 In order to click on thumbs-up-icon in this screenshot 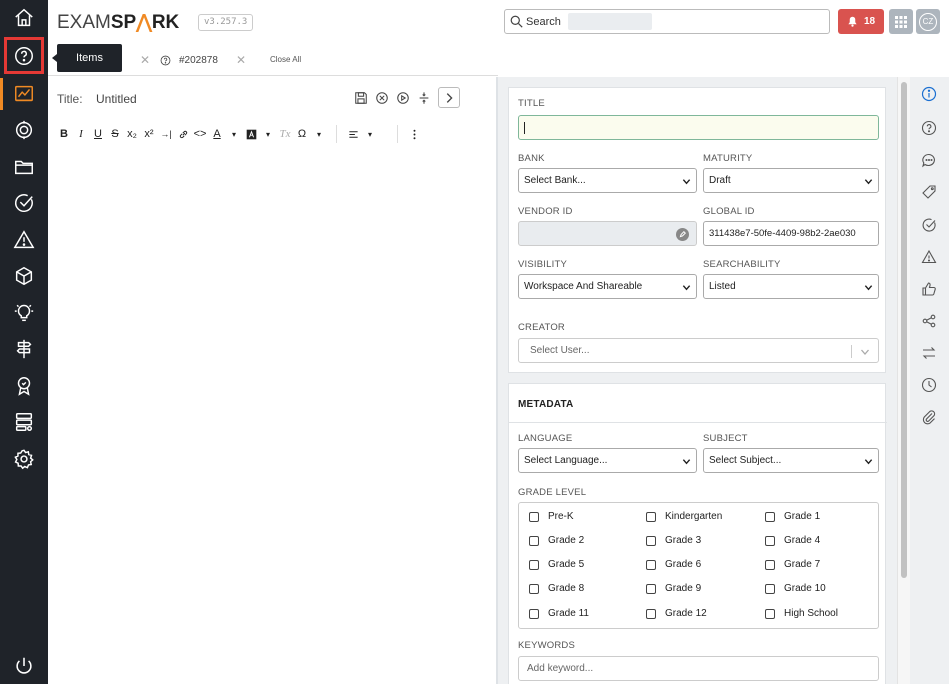, I will do `click(929, 289)`.